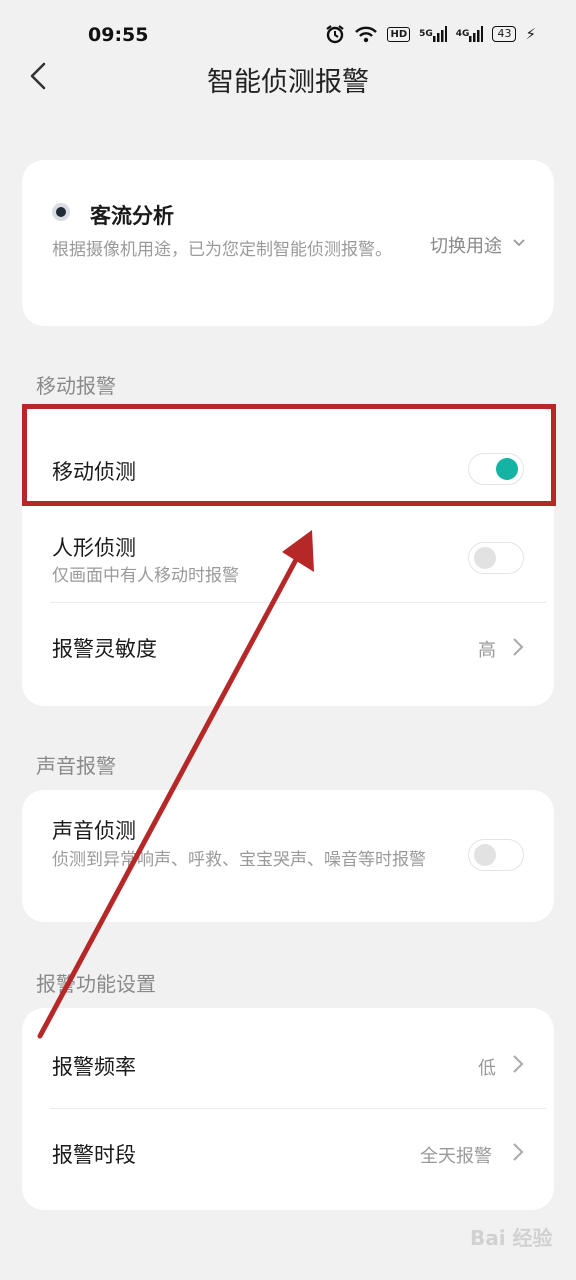 The width and height of the screenshot is (576, 1280). Describe the element at coordinates (366, 34) in the screenshot. I see `wifi-icon` at that location.